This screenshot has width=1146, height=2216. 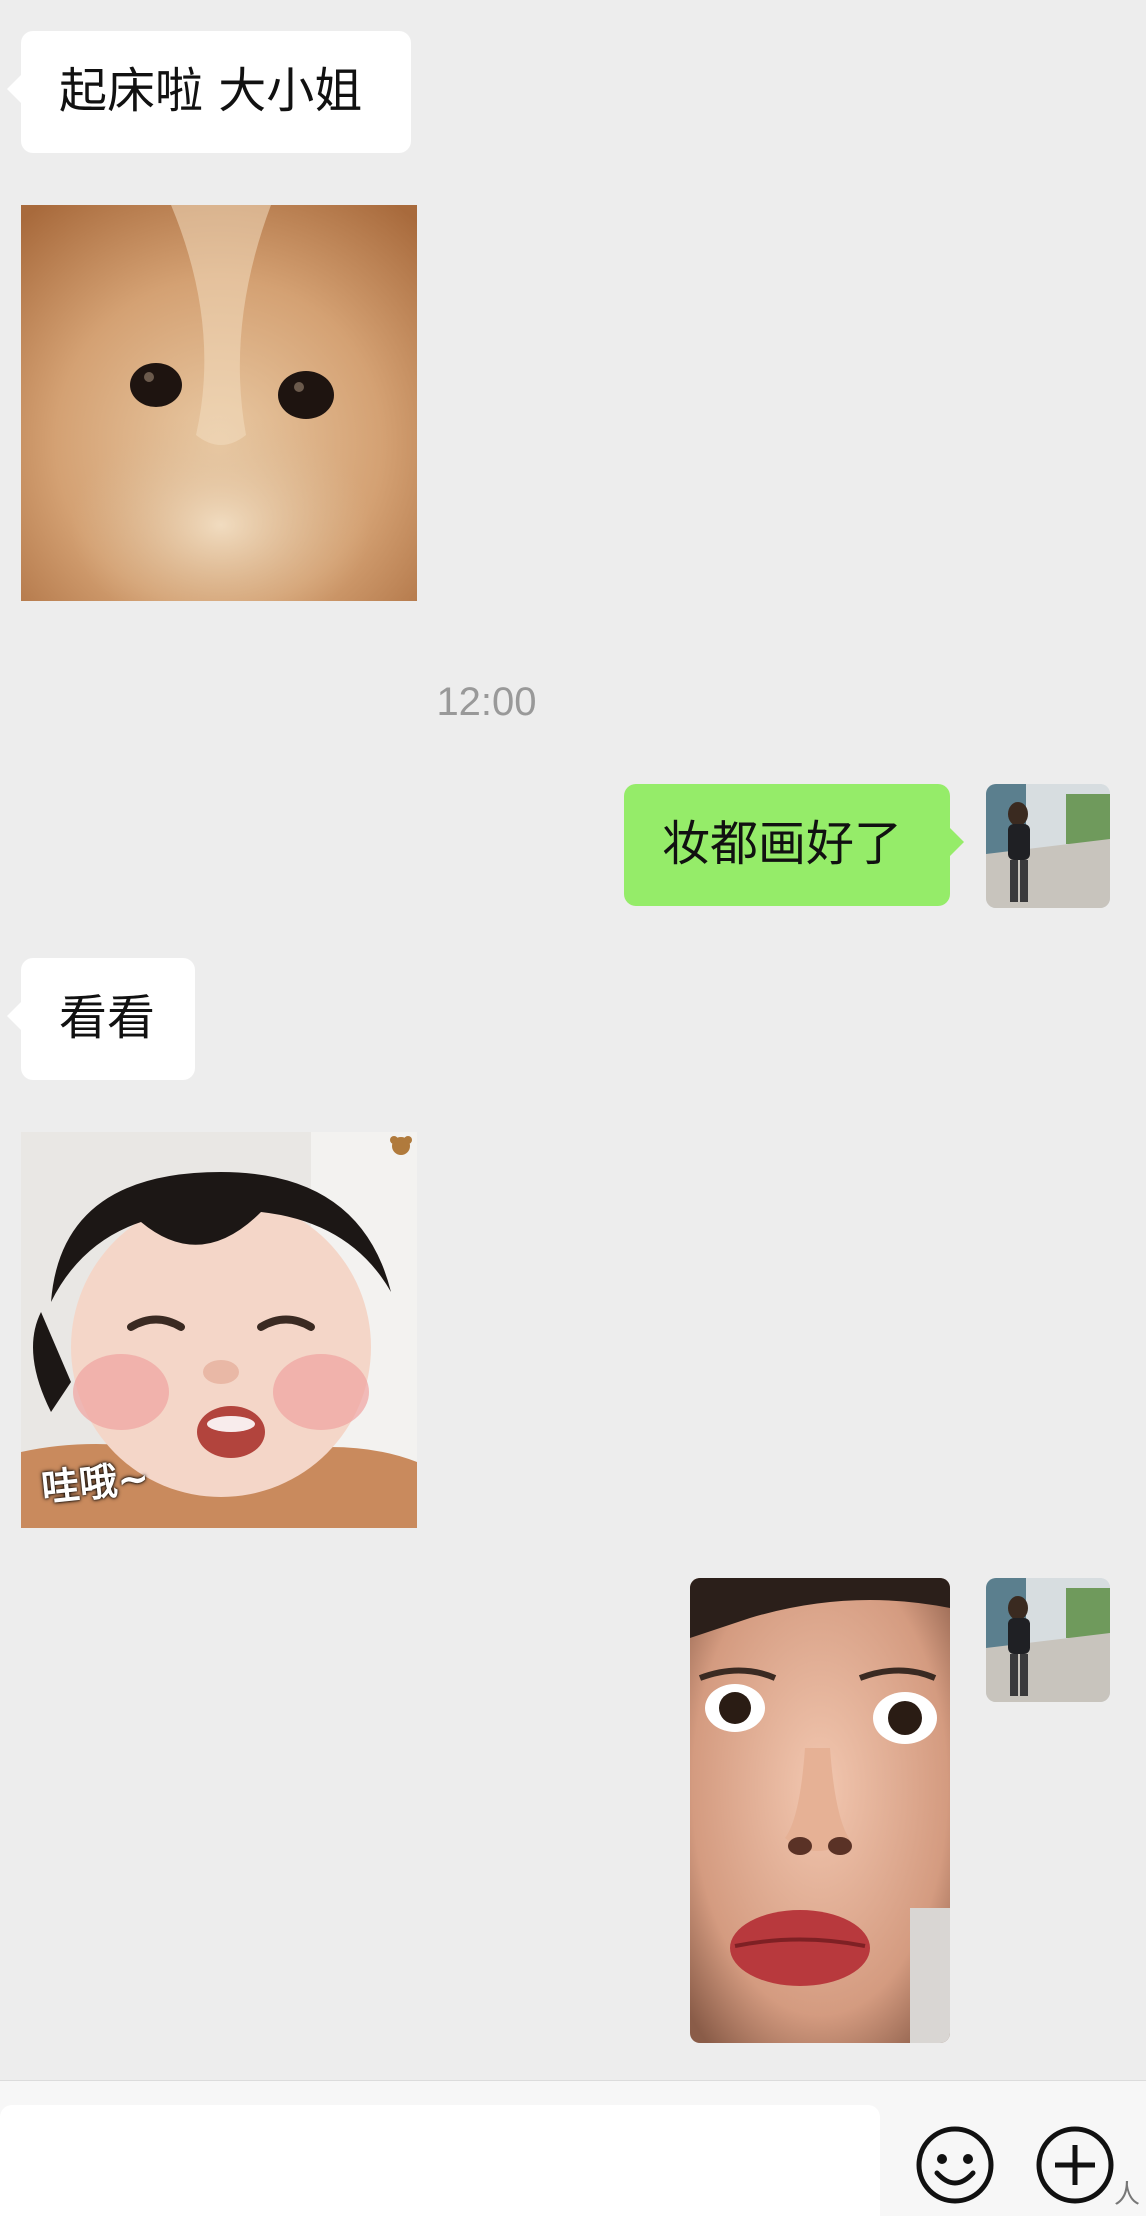 I want to click on message-text: 看看, so click(x=107, y=1018).